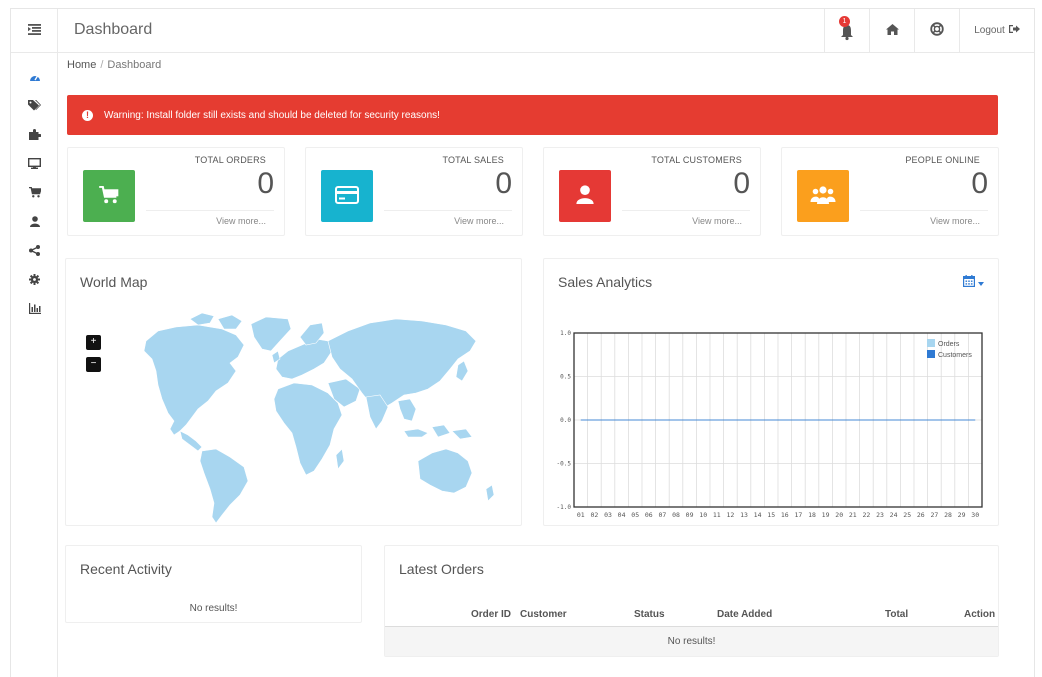  What do you see at coordinates (744, 515) in the screenshot?
I see `chart-x-tick-label: 13` at bounding box center [744, 515].